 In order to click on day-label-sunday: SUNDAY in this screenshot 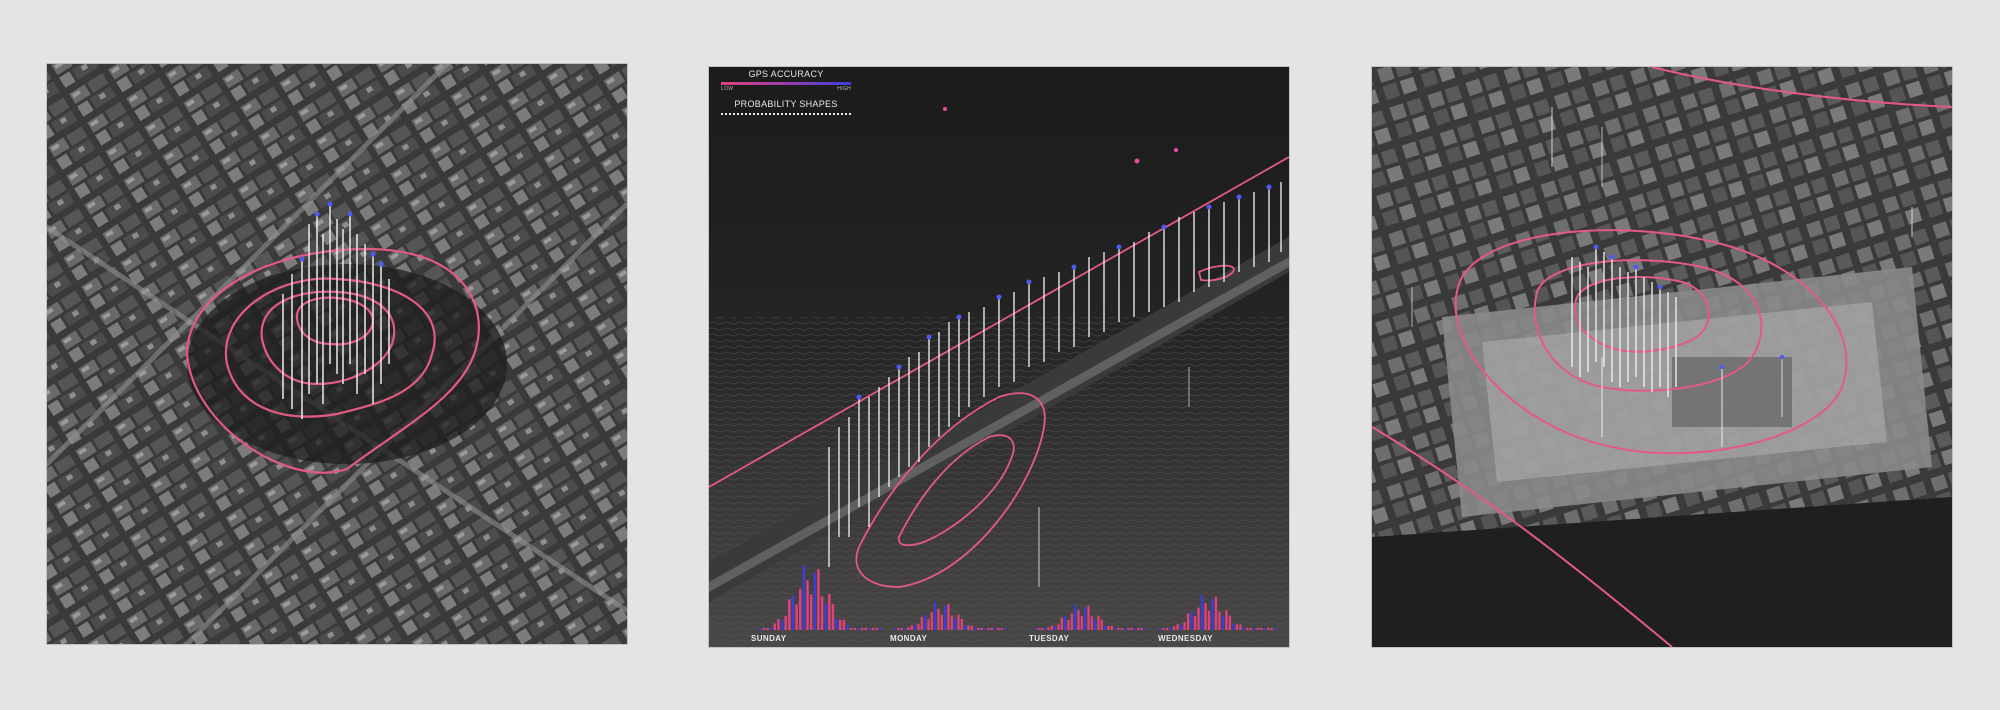, I will do `click(769, 638)`.